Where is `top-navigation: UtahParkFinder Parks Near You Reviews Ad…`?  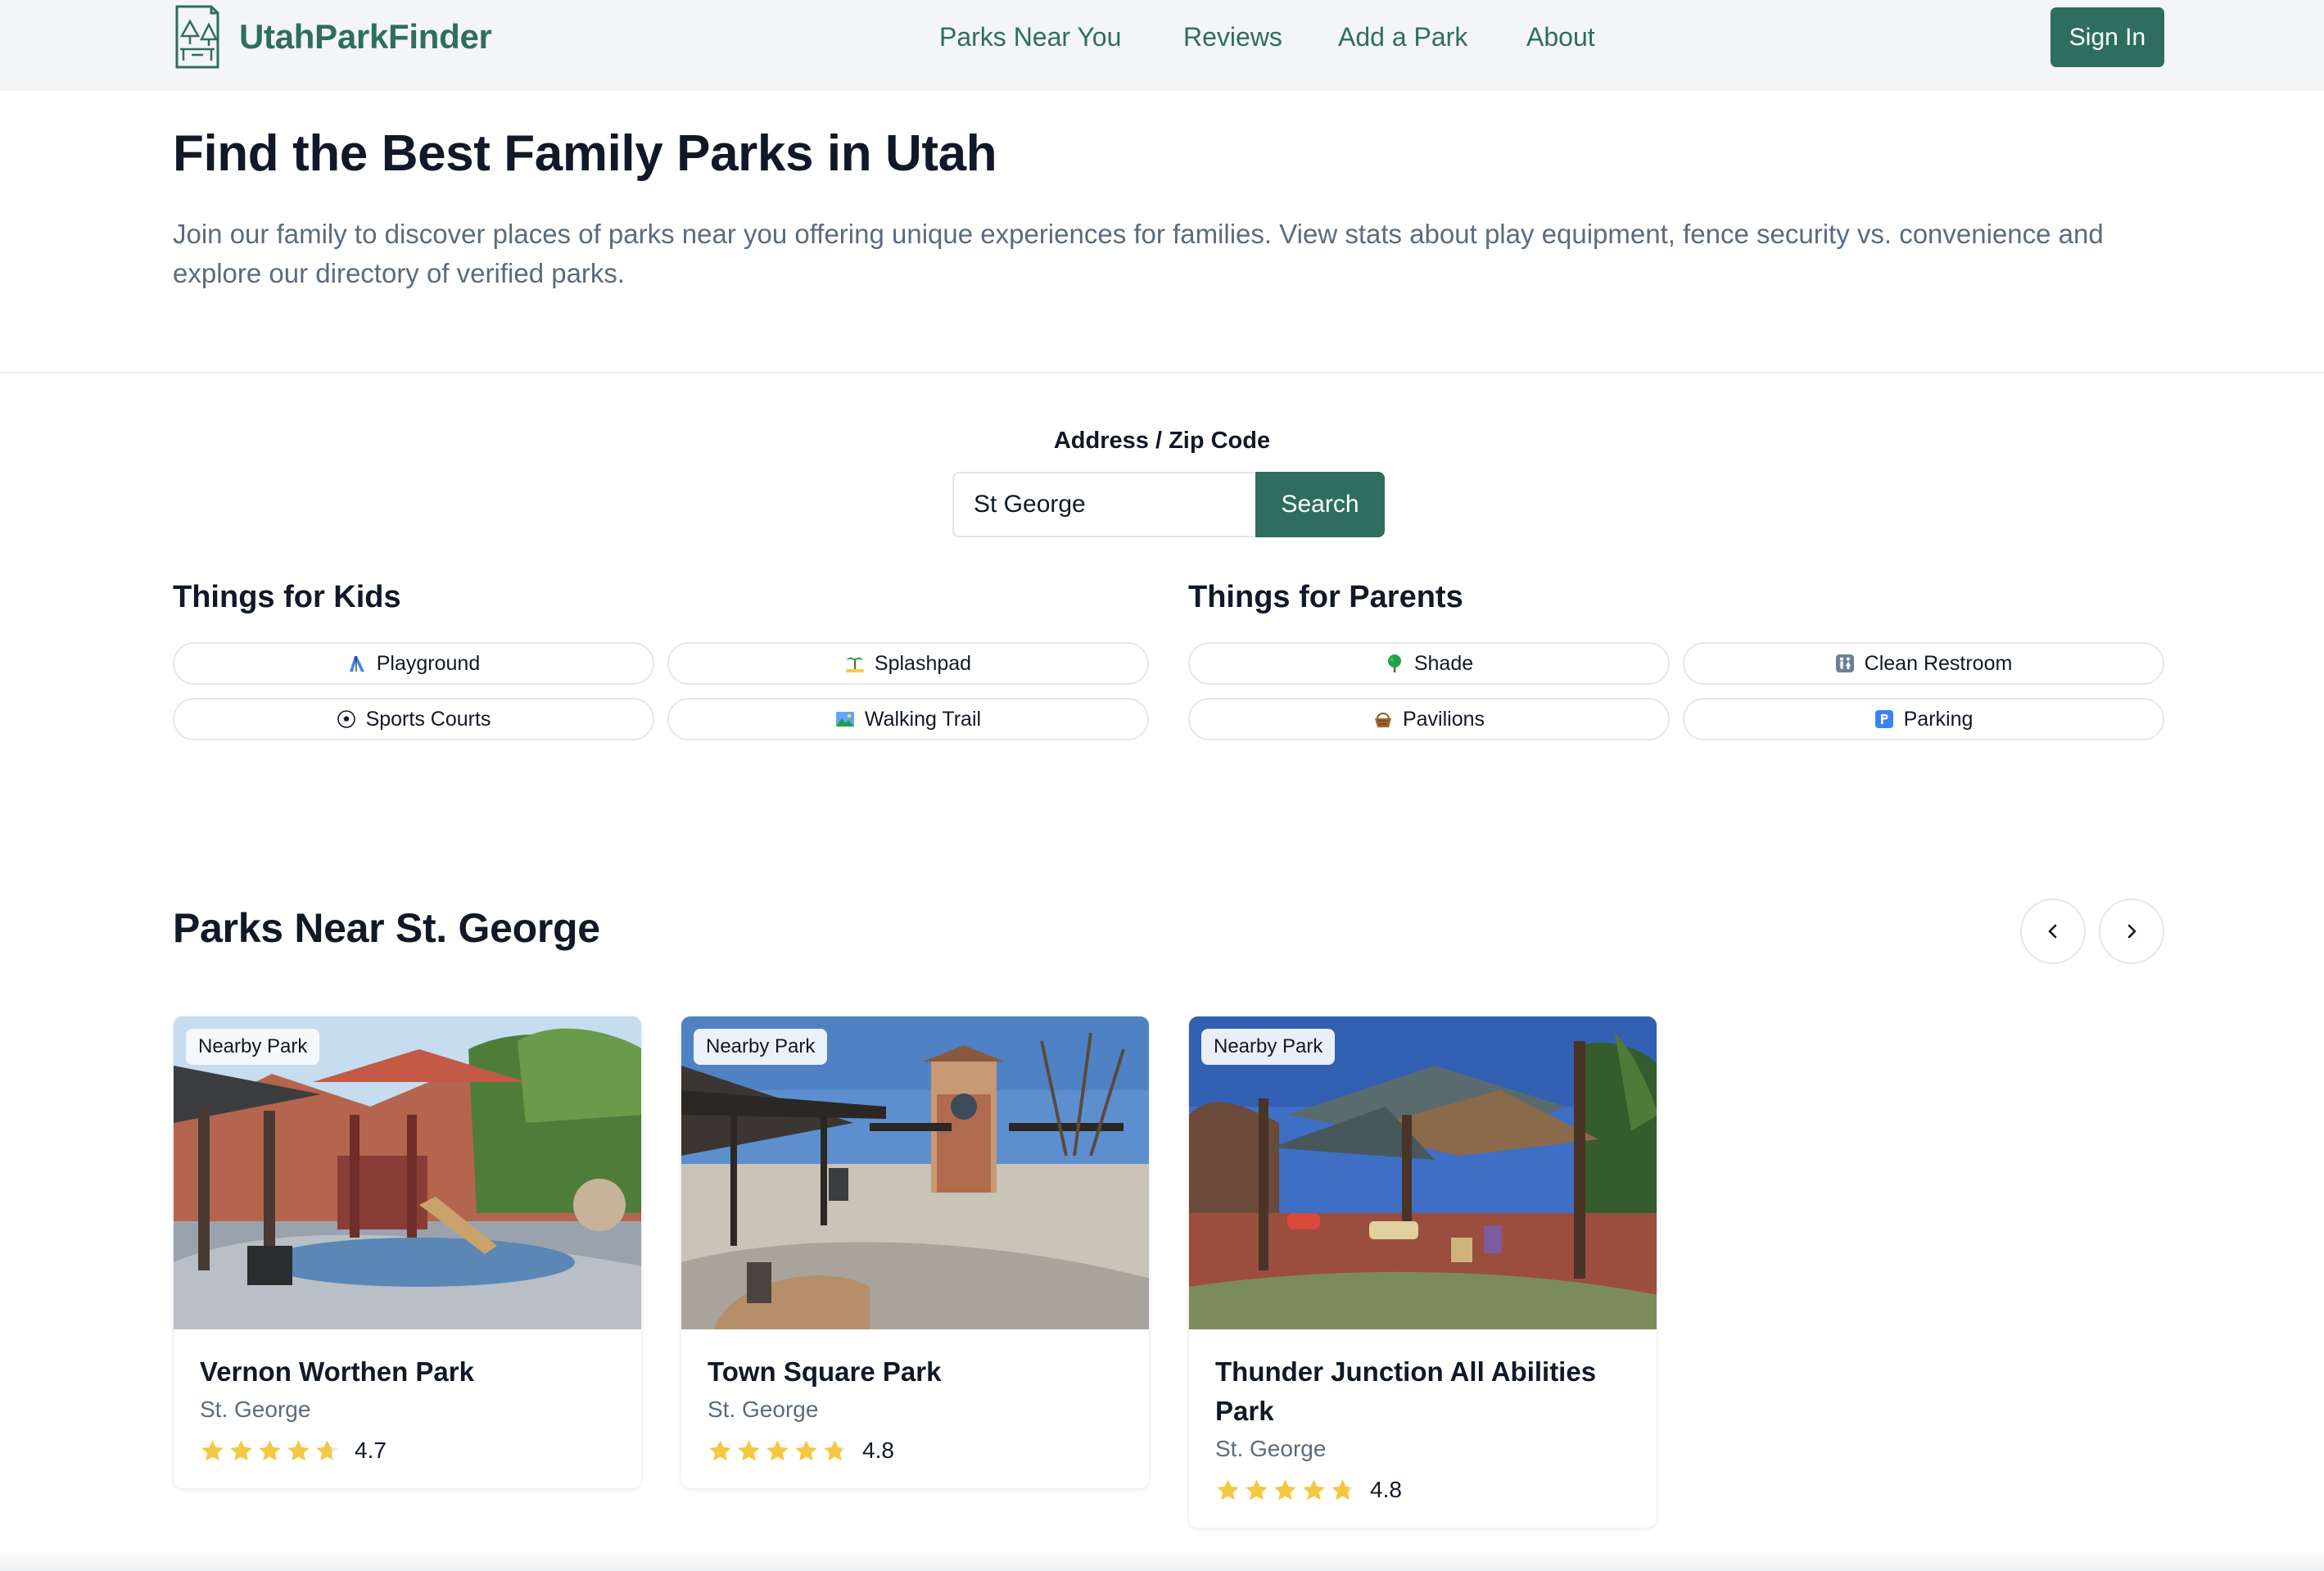 top-navigation: UtahParkFinder Parks Near You Reviews Ad… is located at coordinates (1162, 45).